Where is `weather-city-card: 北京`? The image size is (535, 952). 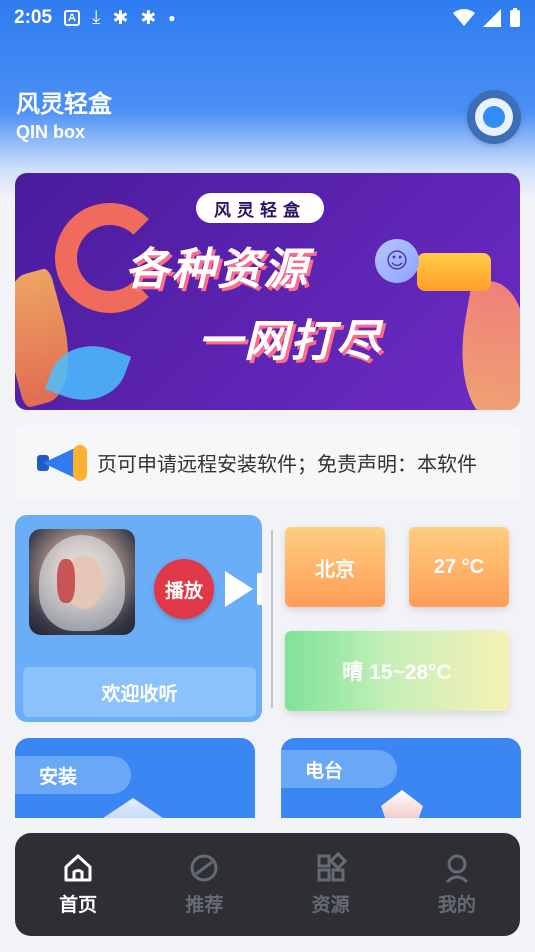 weather-city-card: 北京 is located at coordinates (335, 567).